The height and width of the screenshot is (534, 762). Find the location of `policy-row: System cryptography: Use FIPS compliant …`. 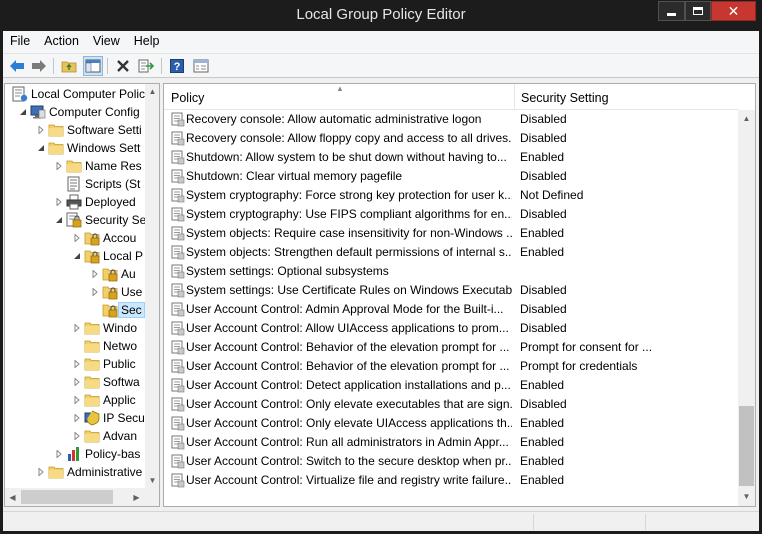

policy-row: System cryptography: Use FIPS compliant … is located at coordinates (451, 214).